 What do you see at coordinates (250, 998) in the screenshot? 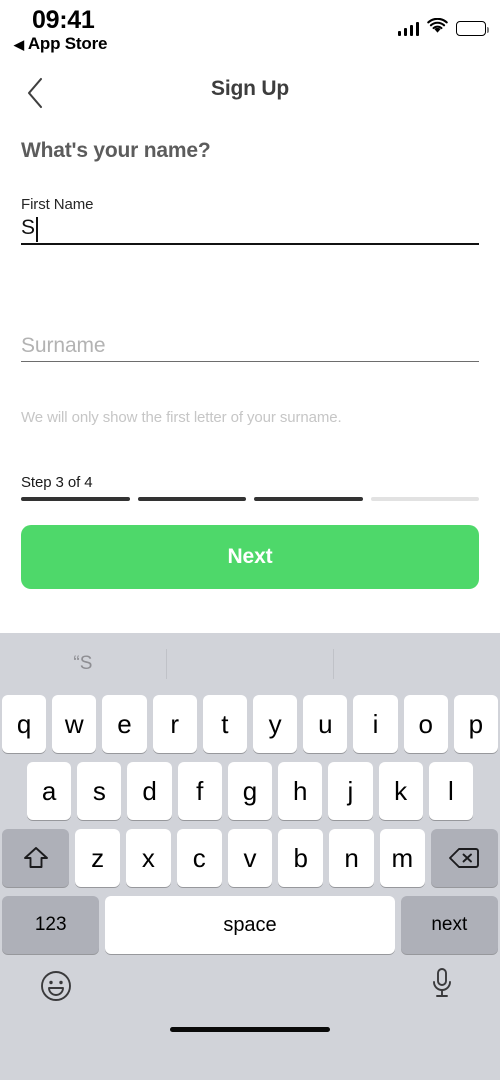
I see `keyboard-bottom-bar` at bounding box center [250, 998].